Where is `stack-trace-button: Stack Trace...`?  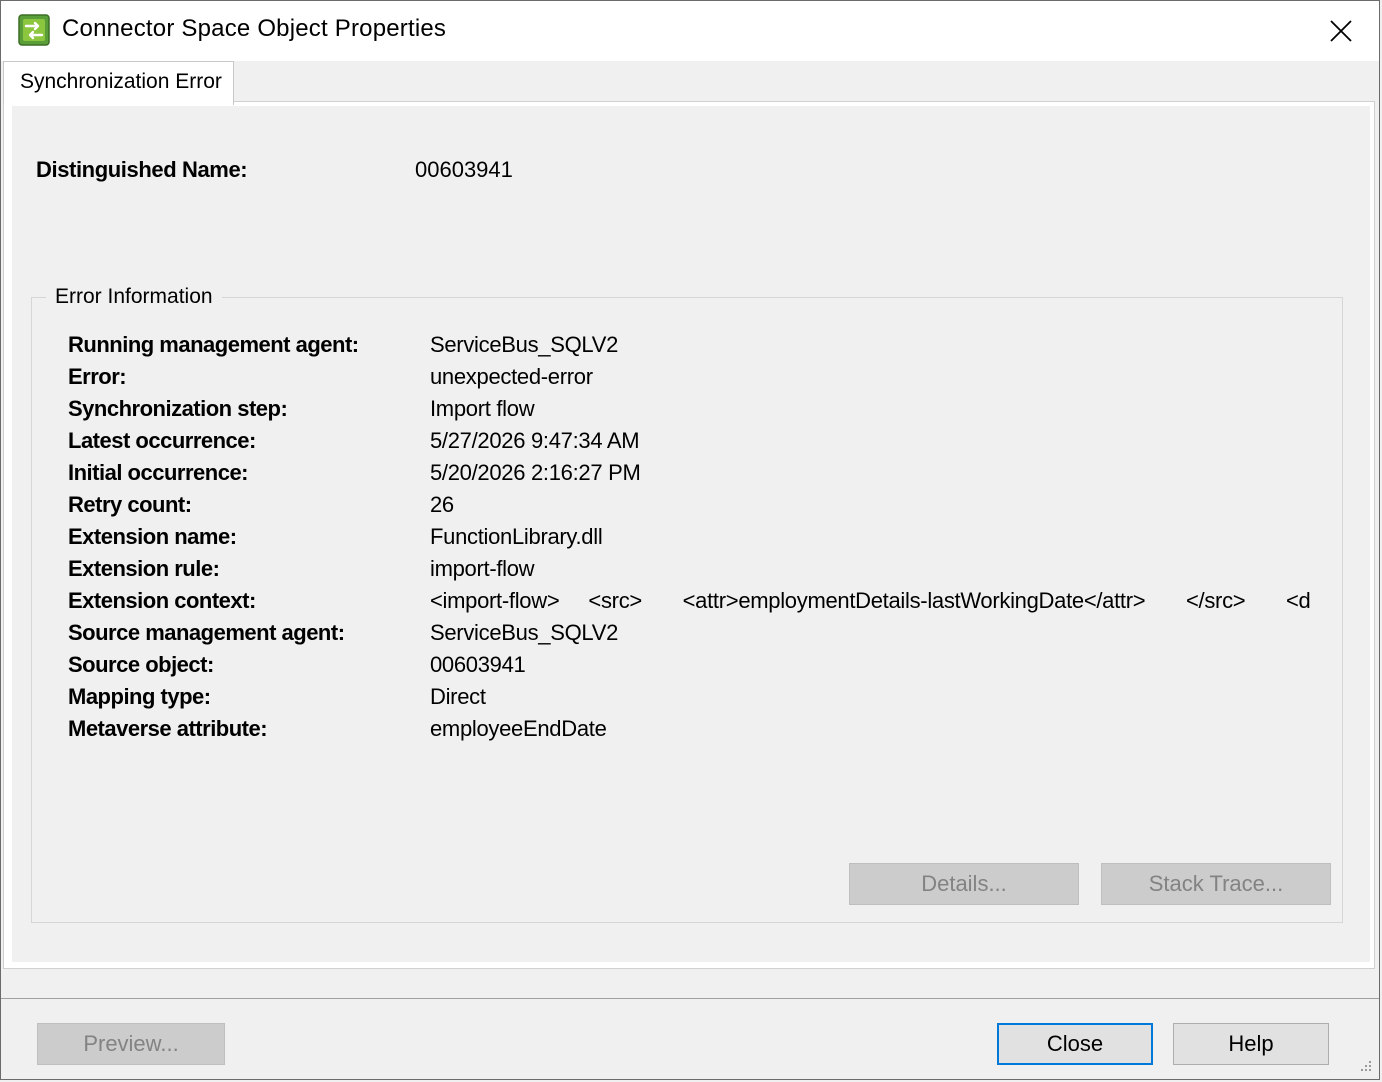 stack-trace-button: Stack Trace... is located at coordinates (1216, 884).